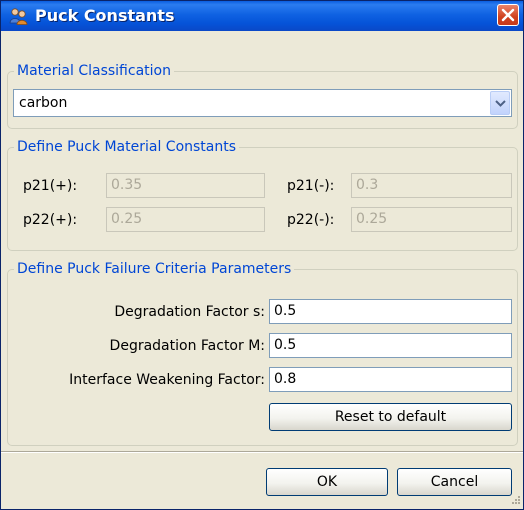  Describe the element at coordinates (431, 185) in the screenshot. I see `p21-minus-field: 0.3` at that location.